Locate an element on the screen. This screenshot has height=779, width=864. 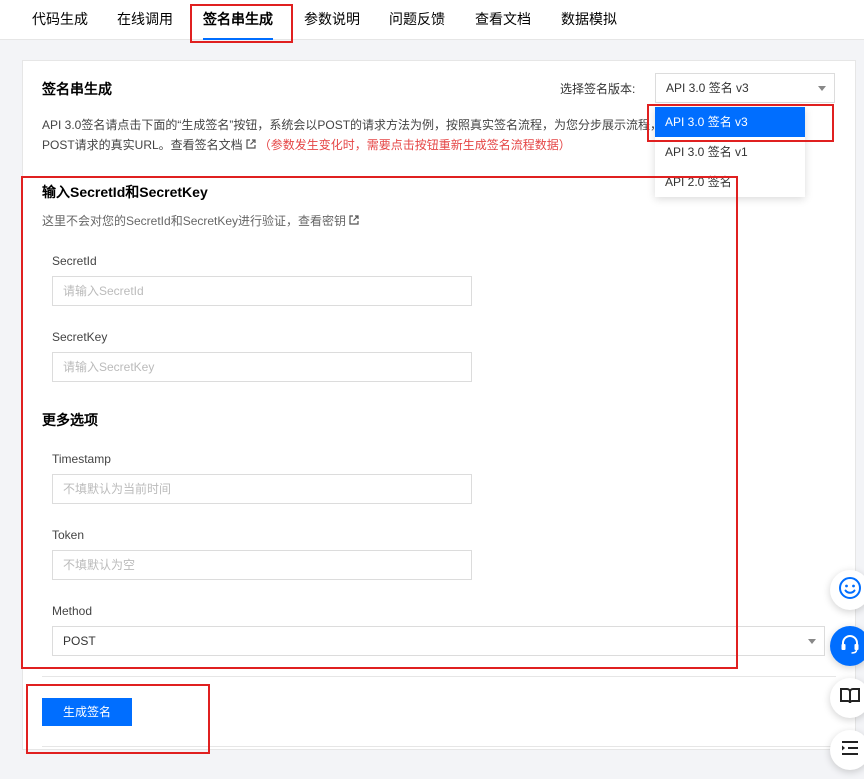
docs-button is located at coordinates (847, 698).